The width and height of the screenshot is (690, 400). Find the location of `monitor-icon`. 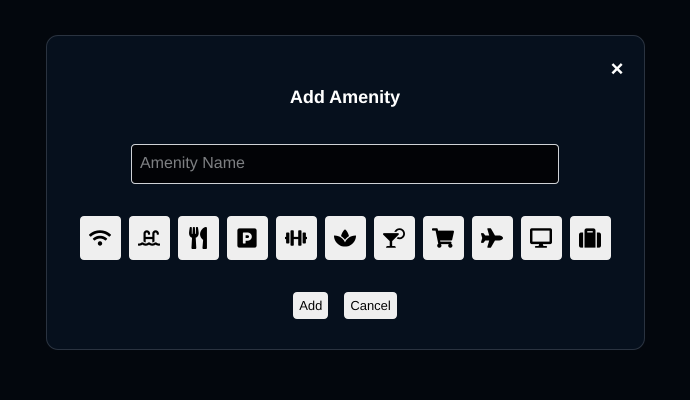

monitor-icon is located at coordinates (541, 238).